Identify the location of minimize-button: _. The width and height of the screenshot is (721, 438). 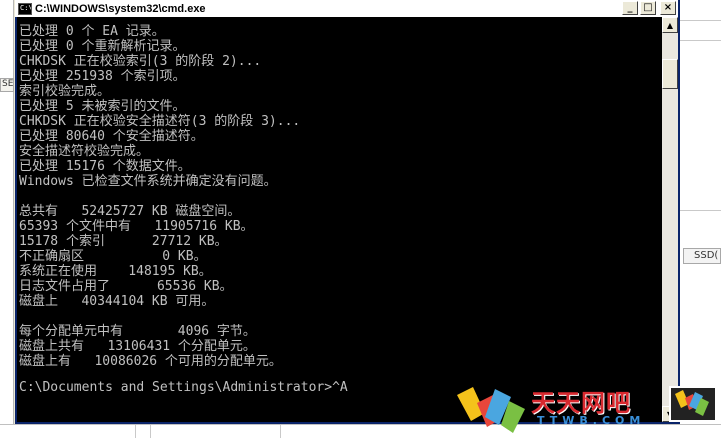
(630, 8).